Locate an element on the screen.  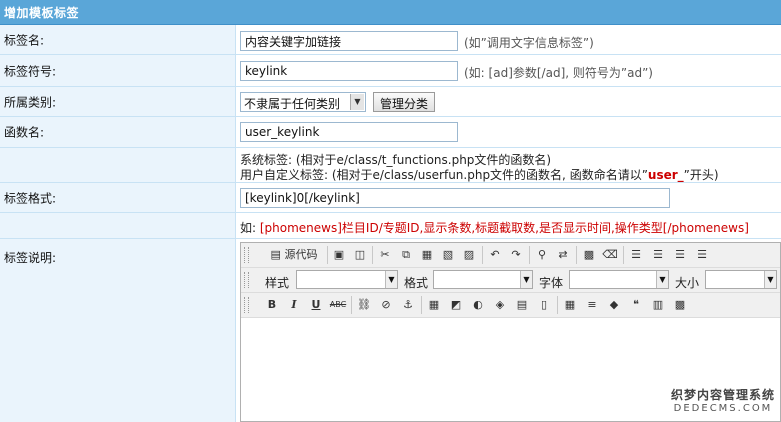
paste-icon: ▦ is located at coordinates (427, 255).